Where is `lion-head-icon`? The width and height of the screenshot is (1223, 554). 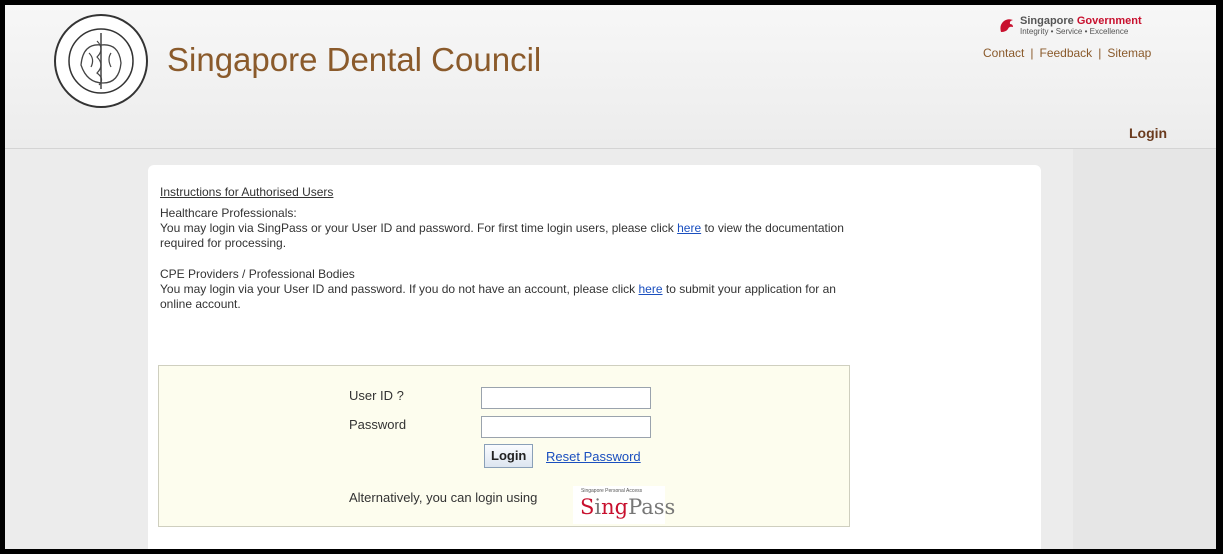 lion-head-icon is located at coordinates (1006, 25).